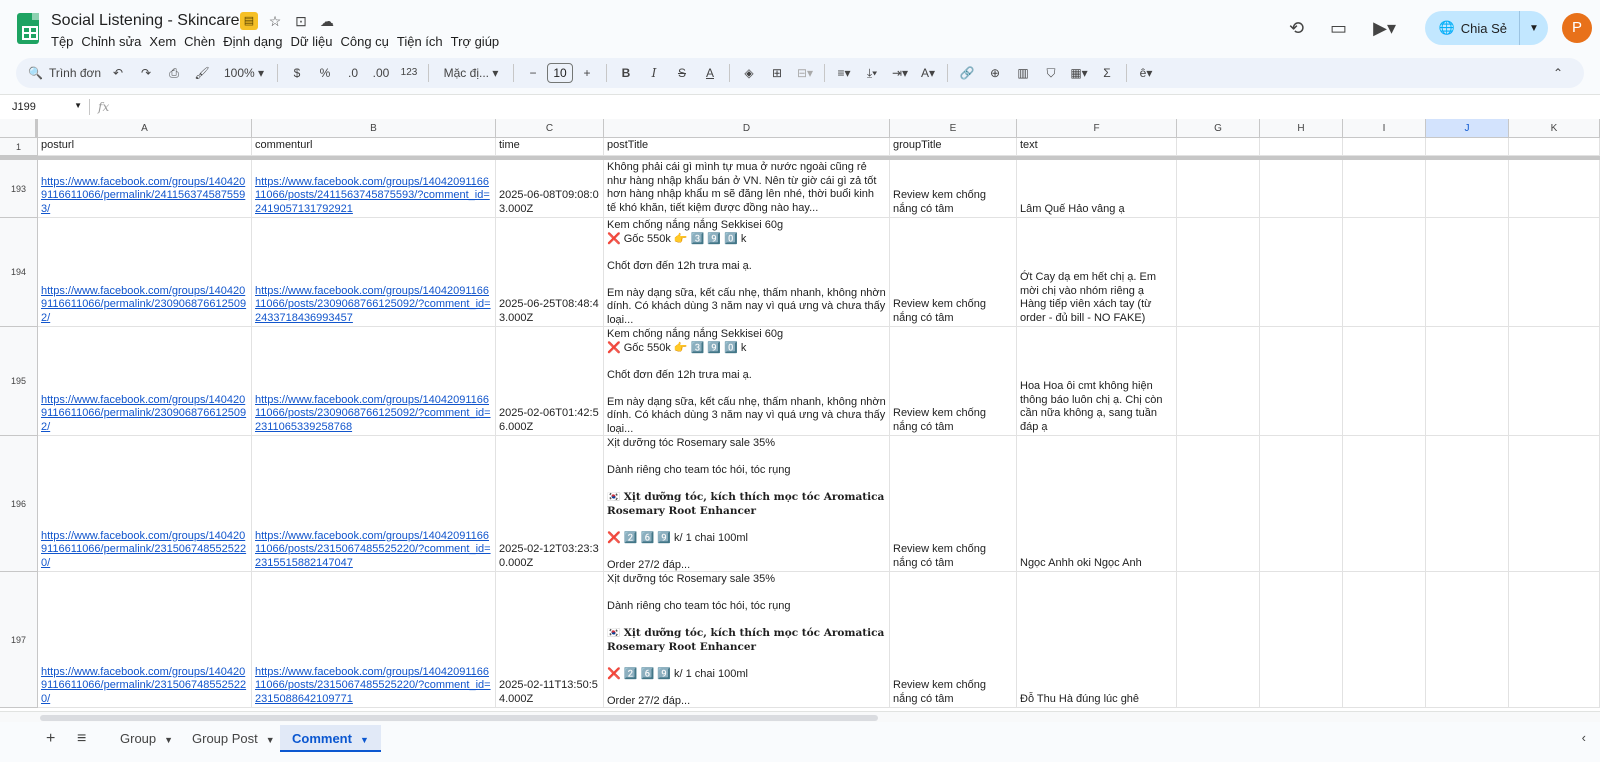  I want to click on menu-view: Xem, so click(166, 41).